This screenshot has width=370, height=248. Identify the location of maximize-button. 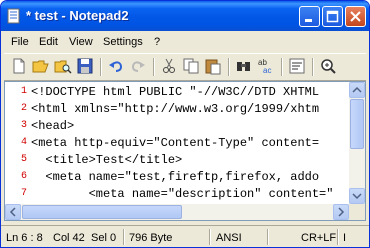
(332, 16).